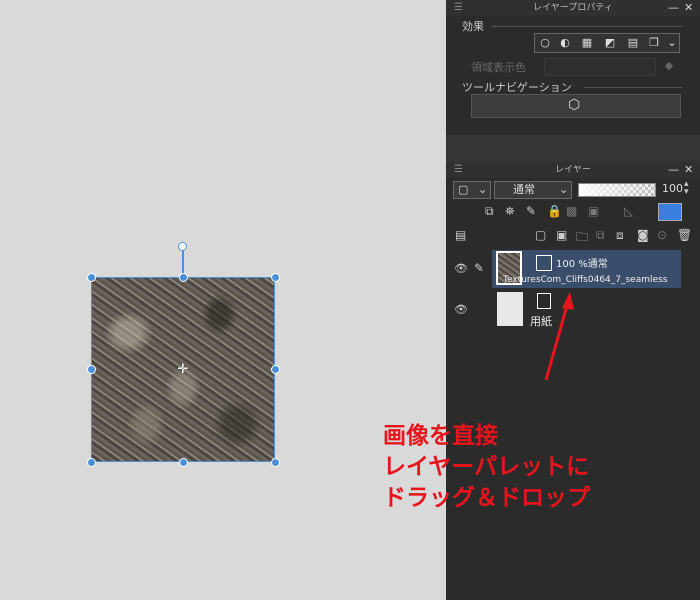 The height and width of the screenshot is (600, 700). What do you see at coordinates (620, 235) in the screenshot?
I see `combine-icon: ⧈` at bounding box center [620, 235].